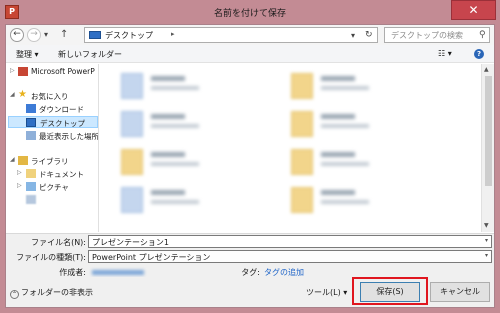 The width and height of the screenshot is (500, 313). Describe the element at coordinates (151, 257) in the screenshot. I see `filetype-value: PowerPoint プレゼンテーション` at that location.